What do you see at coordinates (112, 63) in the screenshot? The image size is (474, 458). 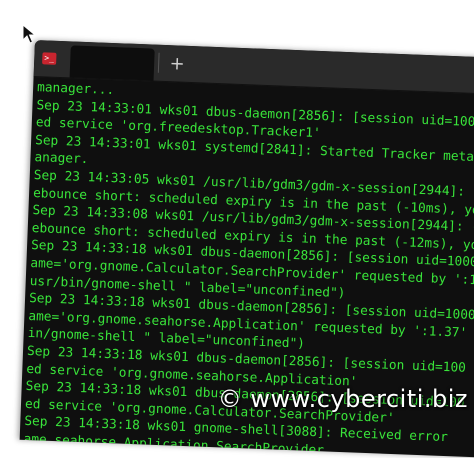 I see `tab-active` at bounding box center [112, 63].